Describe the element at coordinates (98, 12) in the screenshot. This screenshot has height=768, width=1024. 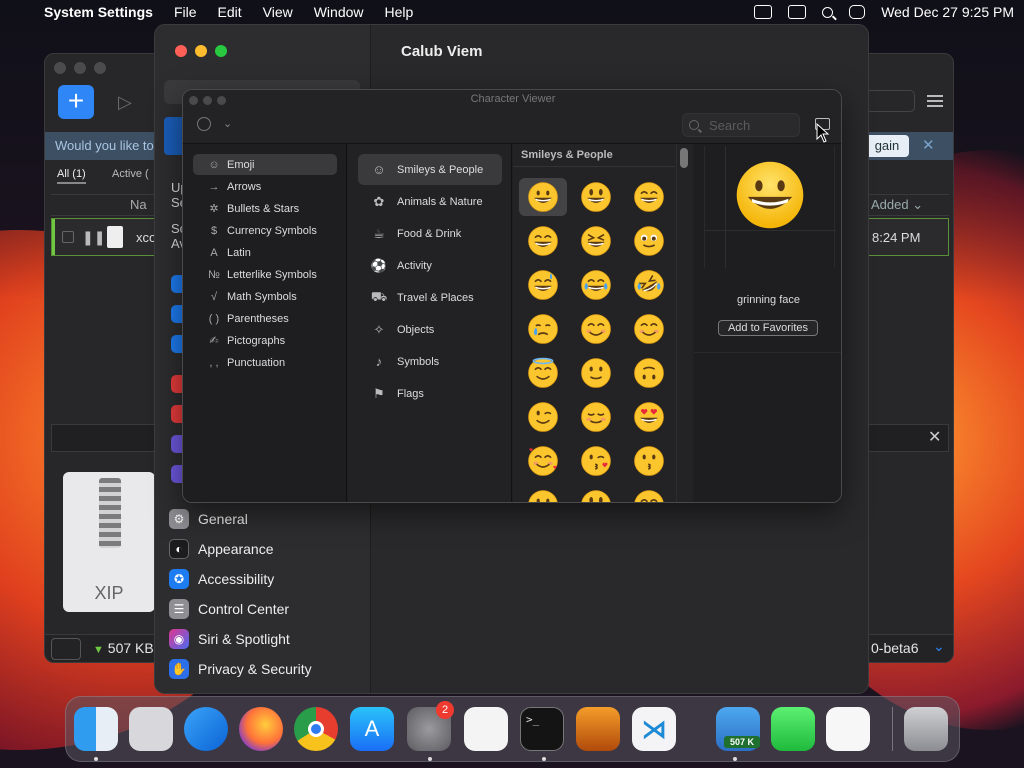
I see `menu-app-name: System Settings` at that location.